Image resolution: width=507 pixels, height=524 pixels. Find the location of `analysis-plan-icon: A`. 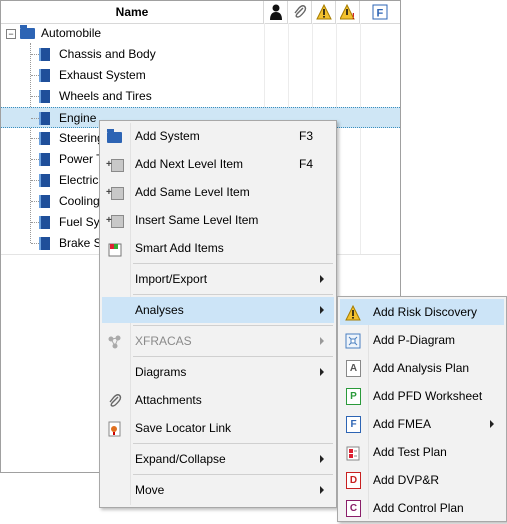

analysis-plan-icon: A is located at coordinates (353, 368).